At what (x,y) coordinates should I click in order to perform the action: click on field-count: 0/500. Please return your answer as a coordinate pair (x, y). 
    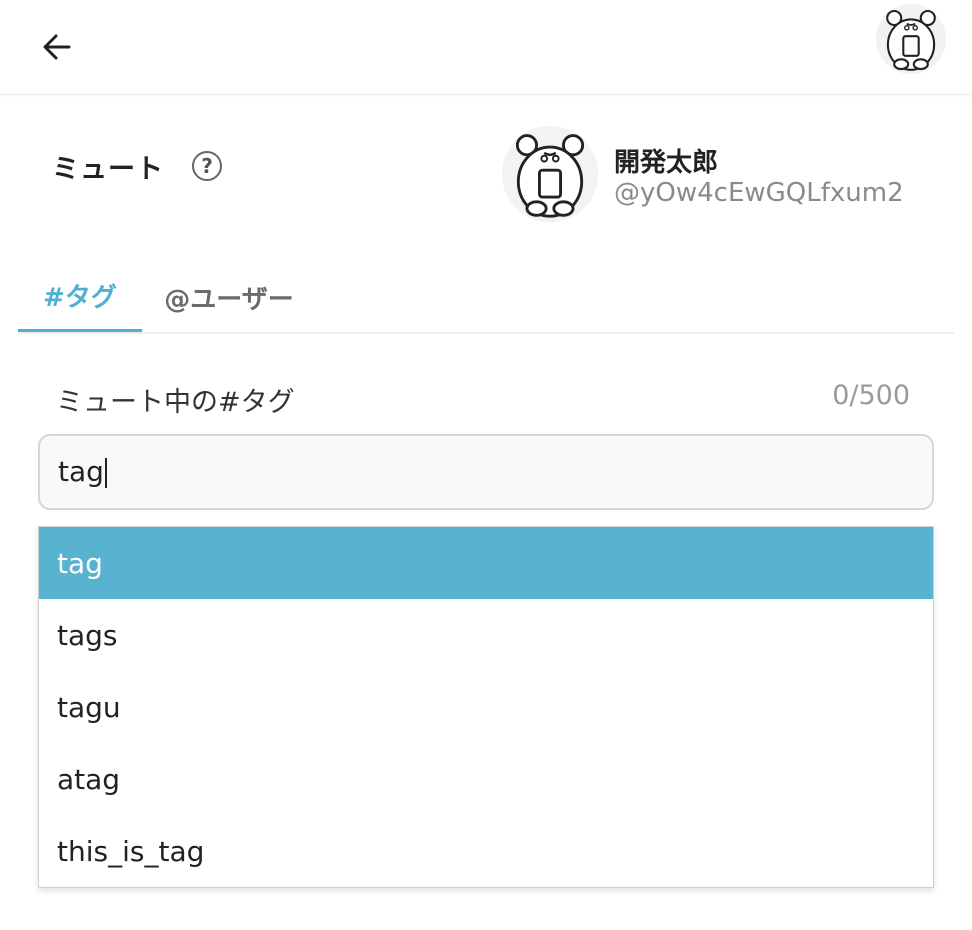
    Looking at the image, I should click on (871, 395).